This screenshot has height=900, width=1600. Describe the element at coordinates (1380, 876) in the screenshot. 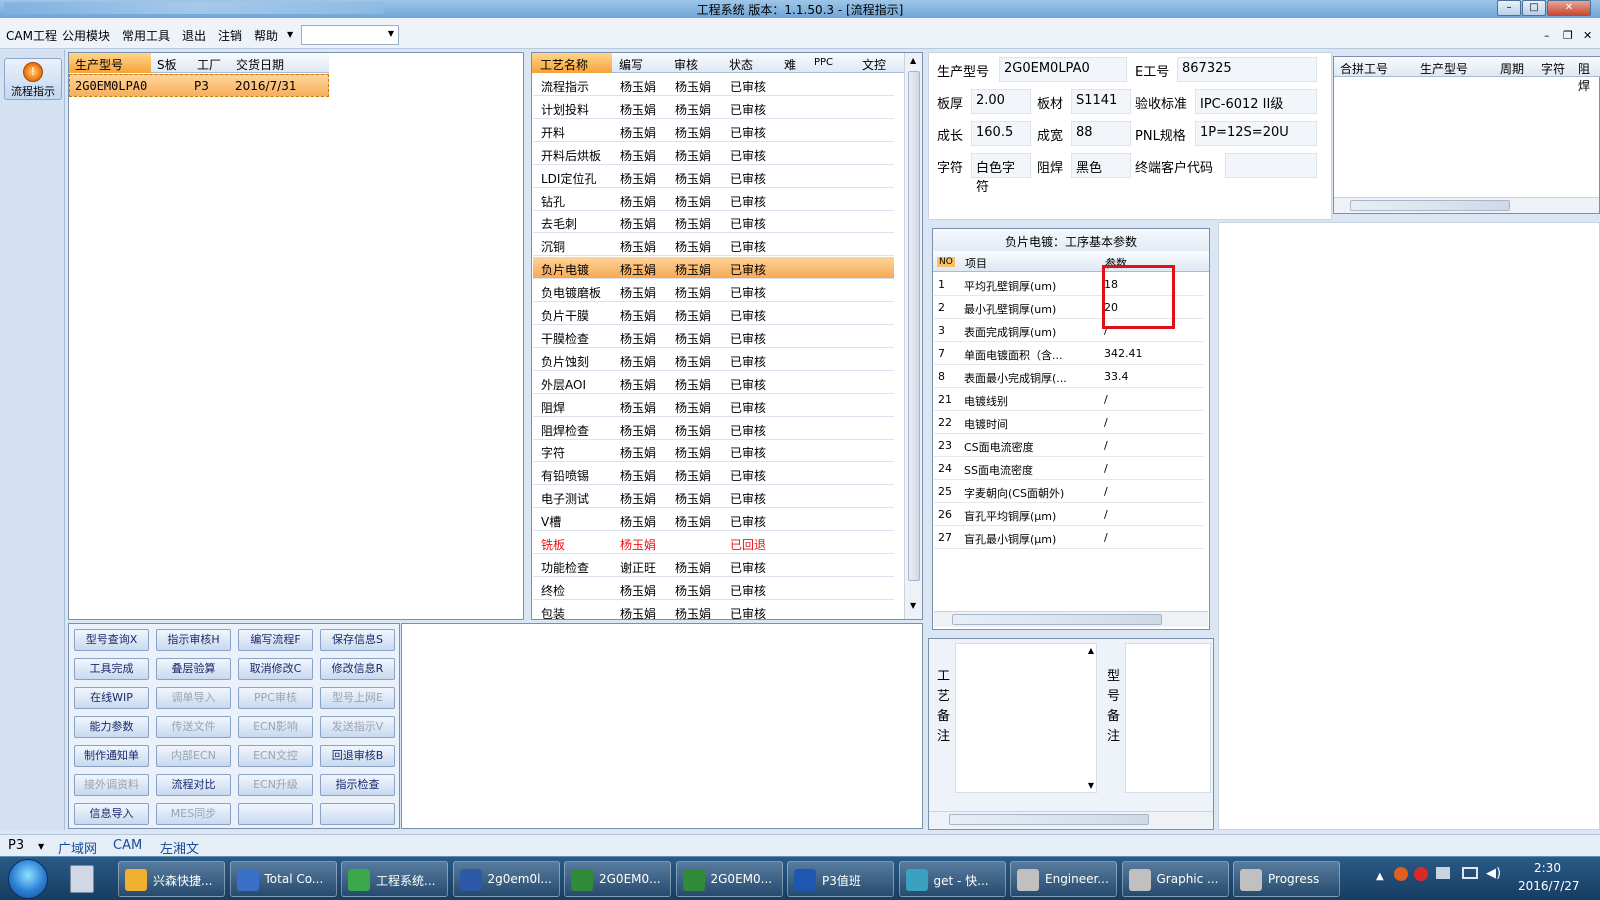

I see `tray-expand-icon: ▲` at that location.